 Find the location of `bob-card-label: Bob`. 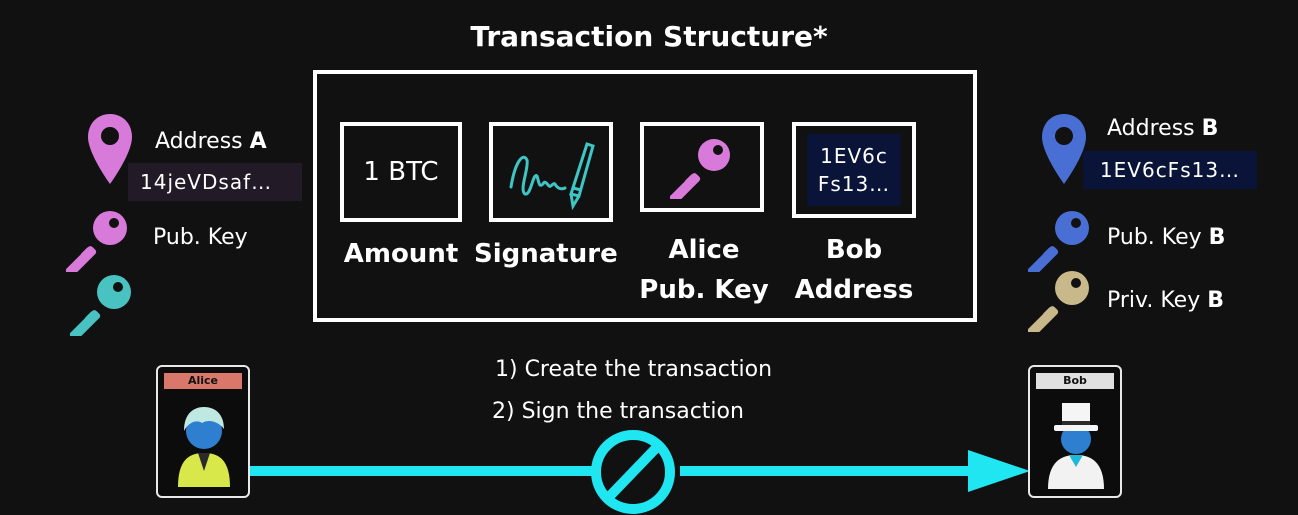

bob-card-label: Bob is located at coordinates (1075, 381).